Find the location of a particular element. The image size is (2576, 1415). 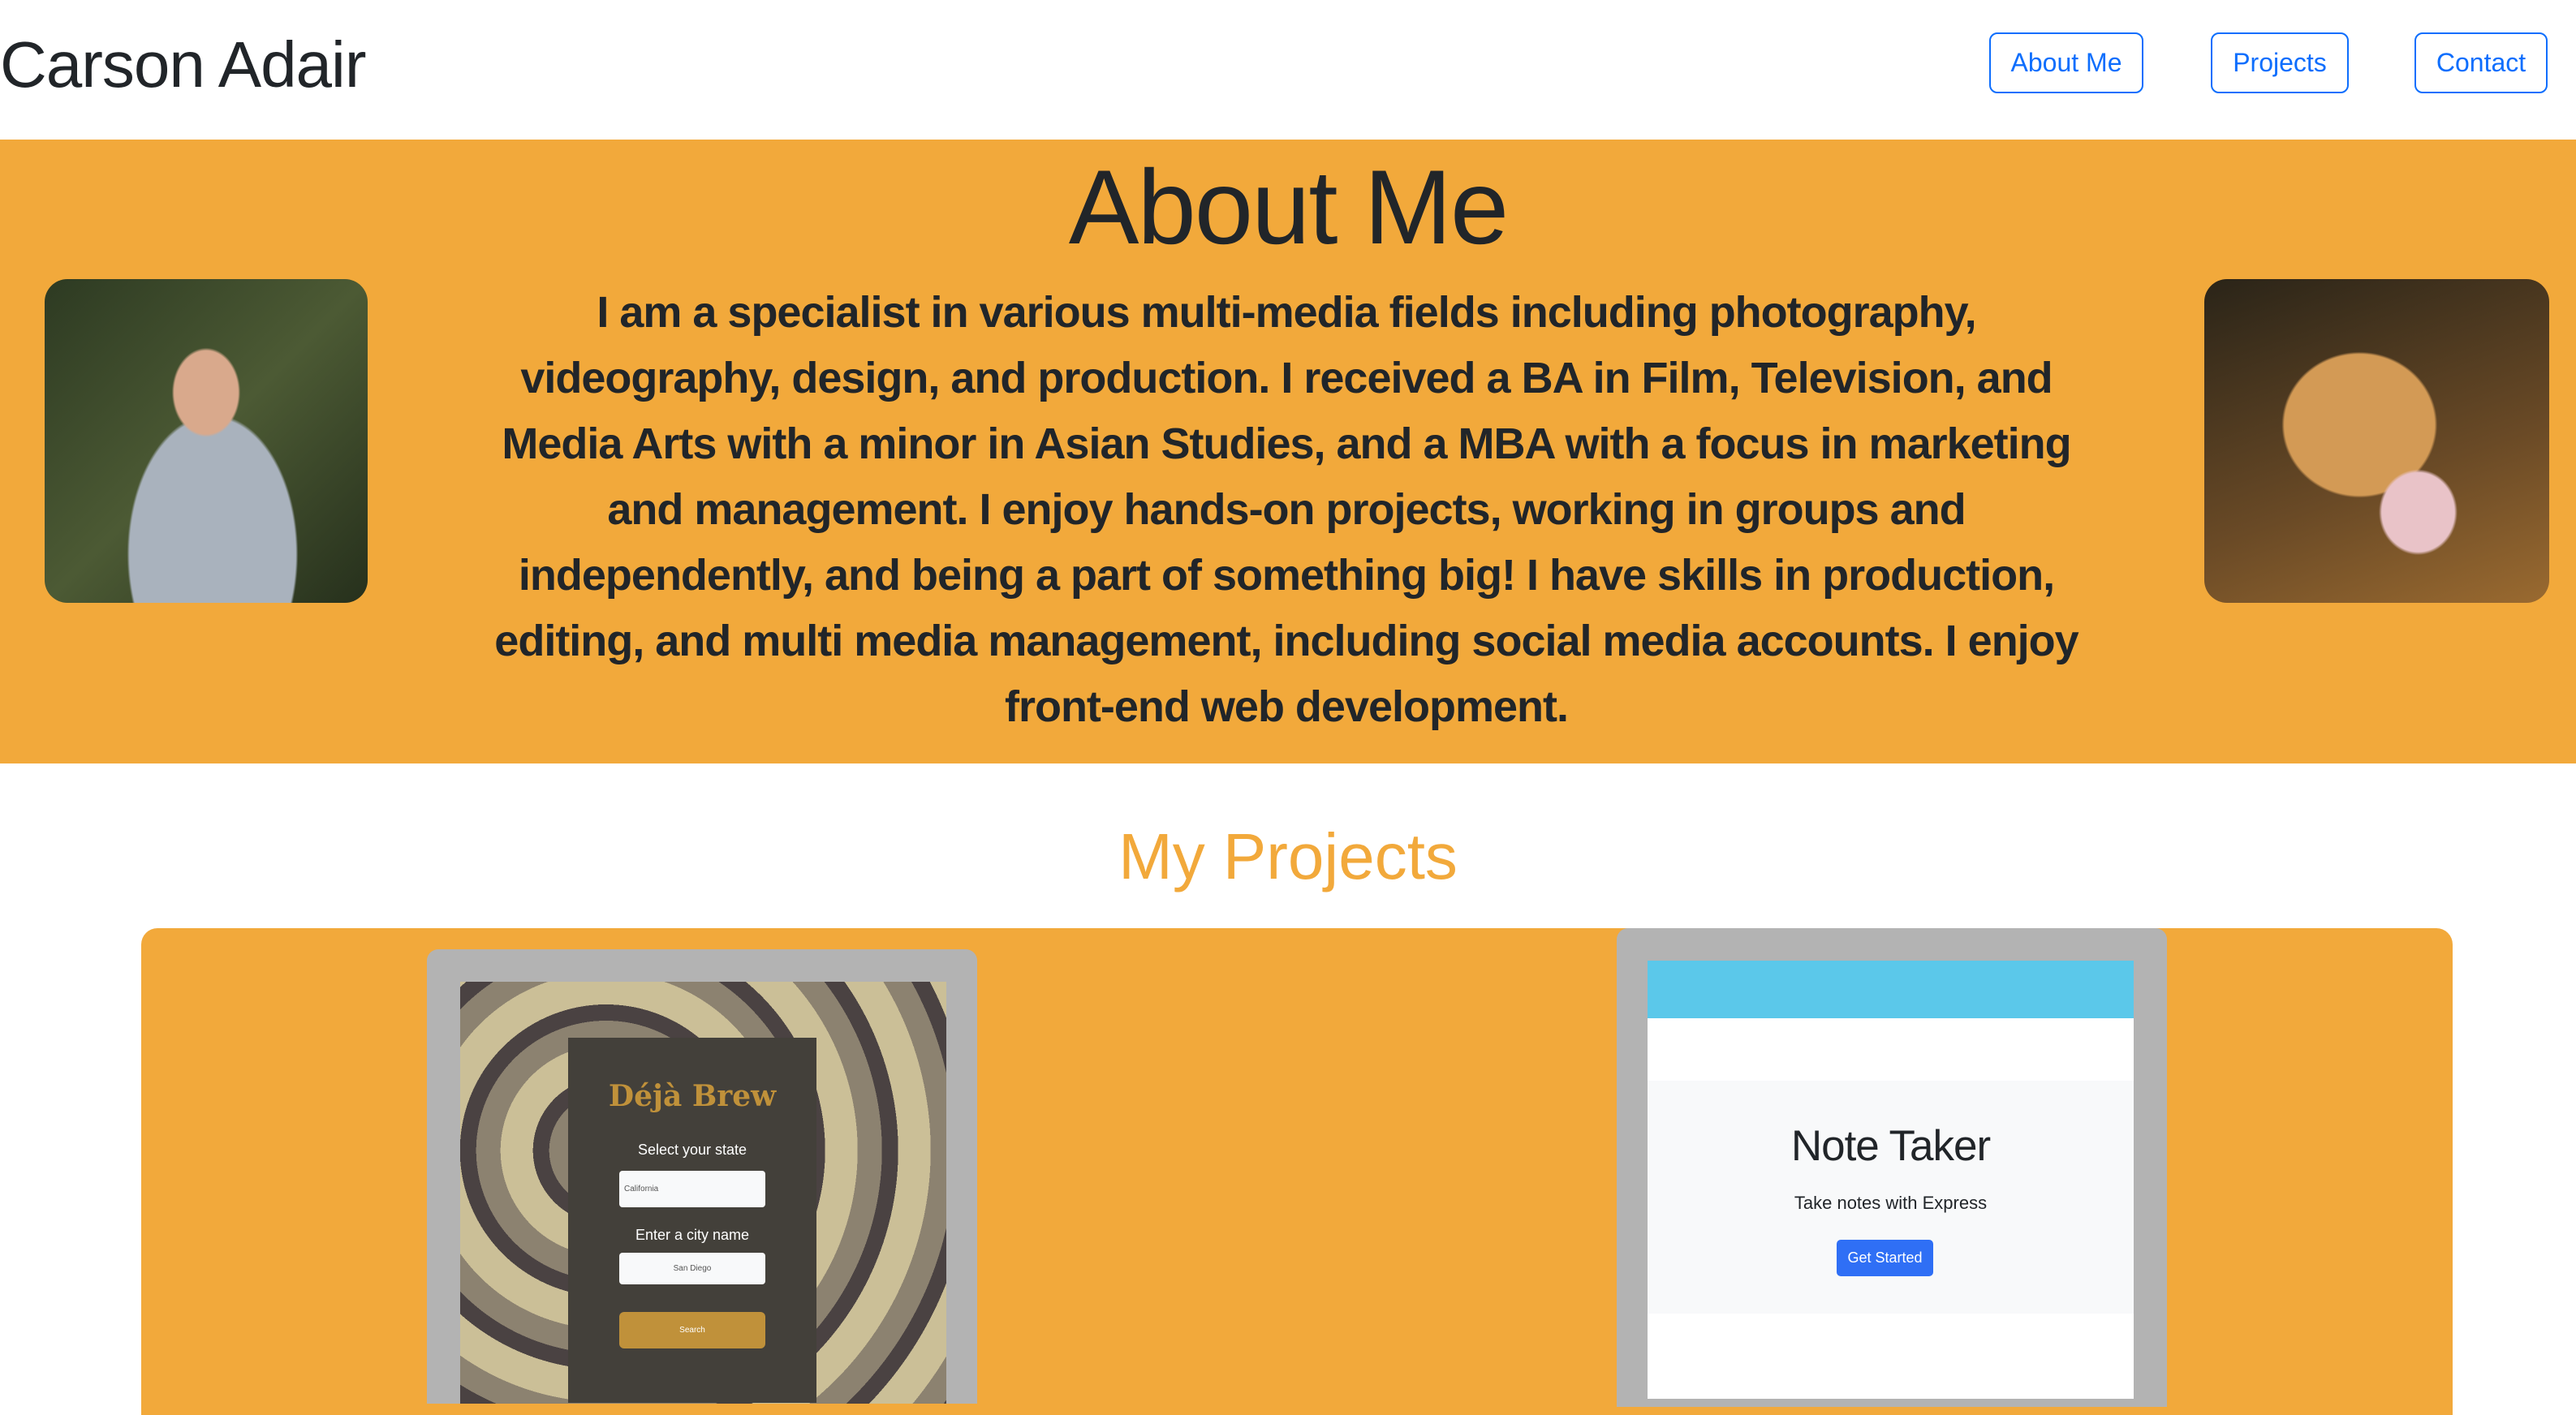

nav-projects-button: Projects is located at coordinates (2280, 62).